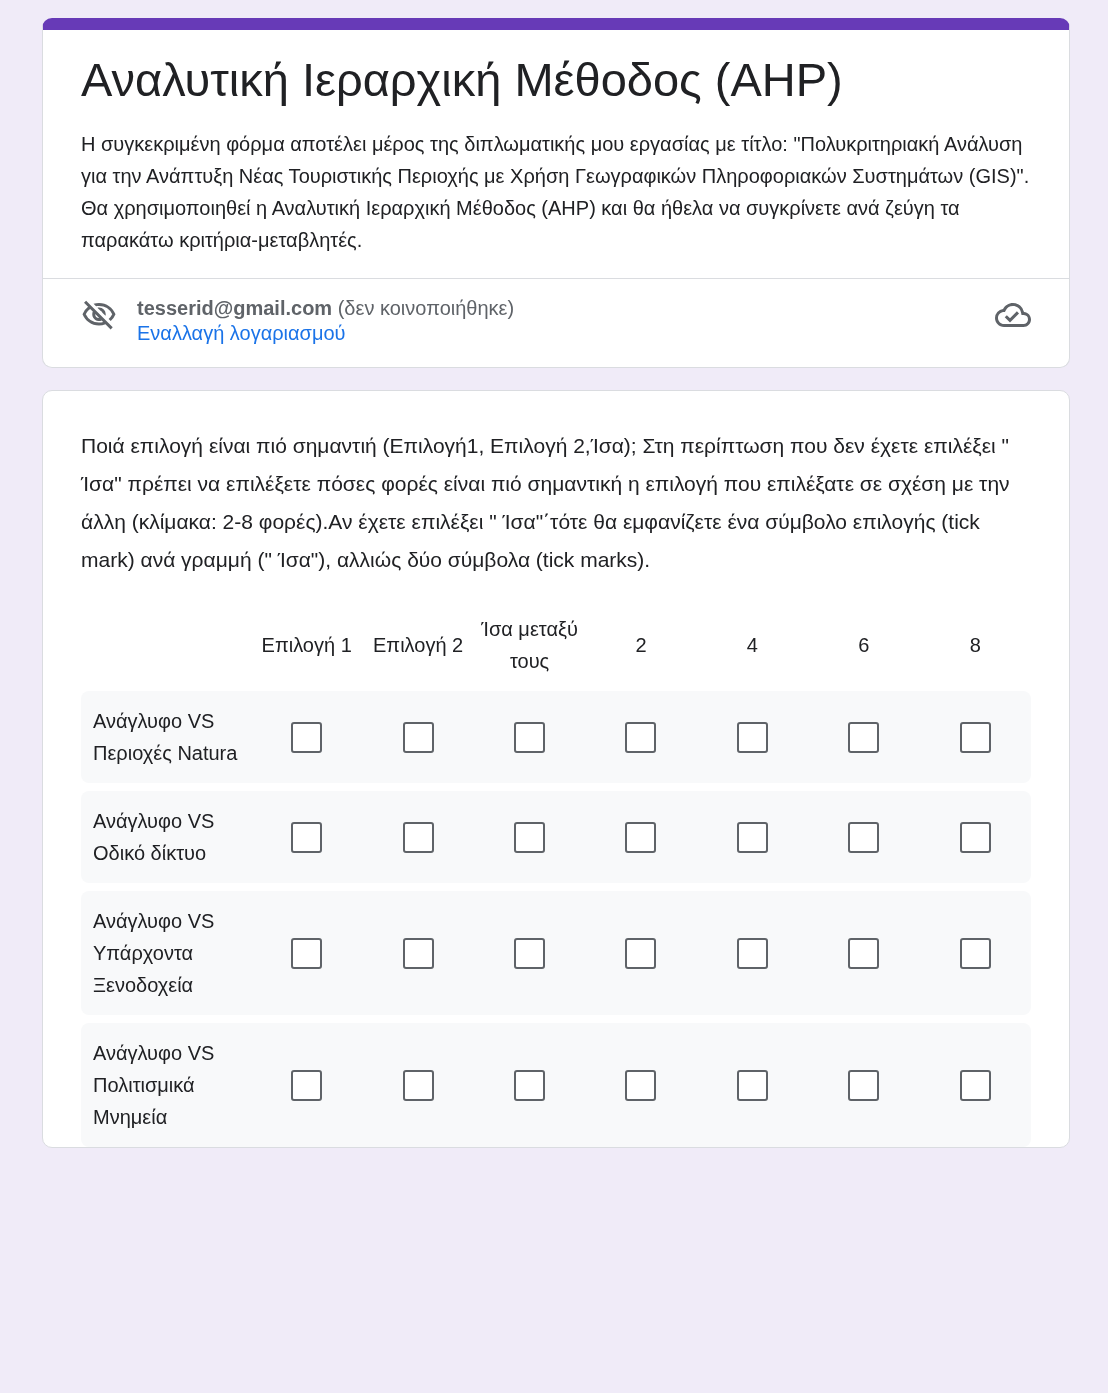 Image resolution: width=1108 pixels, height=1393 pixels. I want to click on form-description: Η συγκεκριμένη φόρμα αποτέλει μέρος της διπλωματικής μου εργασίας με τίτλο: "Πολυκριτηριακή Ανάλυση για την Ανάπτυξη Νέας Τουριστικής Περιοχής με Χρήση Γεωγραφικών Πληροφοριακών Συστημάτων (GIS)". Θα χρησιμοποιηθεί η Αναλυτική Ιεραρχική Μέθοδος (AHP) και θα ήθελα να συγκρίνετε ανά ζεύγη τα παρακάτω κριτήρια-μεταβλητές., so click(556, 192).